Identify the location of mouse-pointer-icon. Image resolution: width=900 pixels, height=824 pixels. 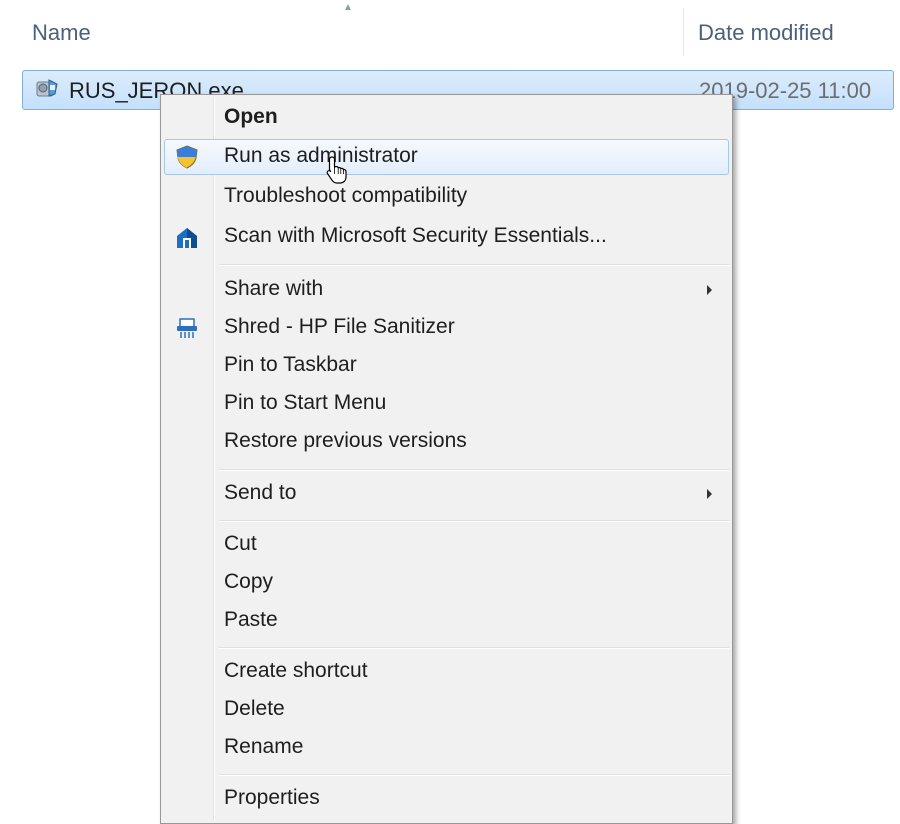
(336, 170).